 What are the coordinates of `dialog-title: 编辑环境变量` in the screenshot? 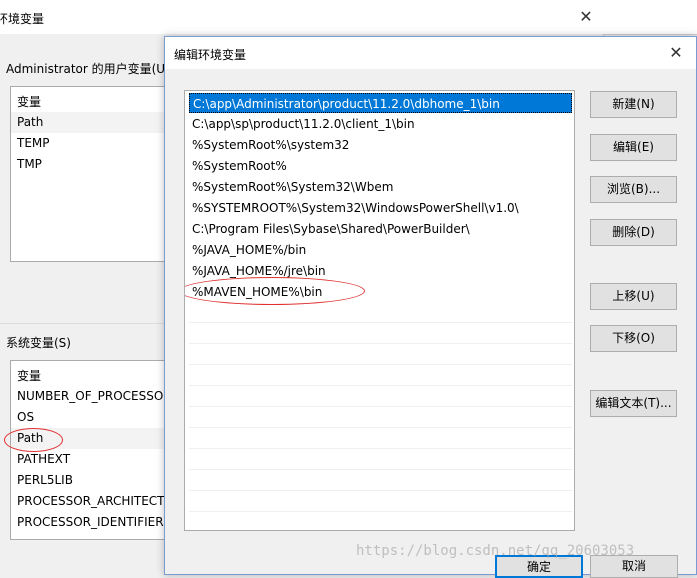 It's located at (210, 55).